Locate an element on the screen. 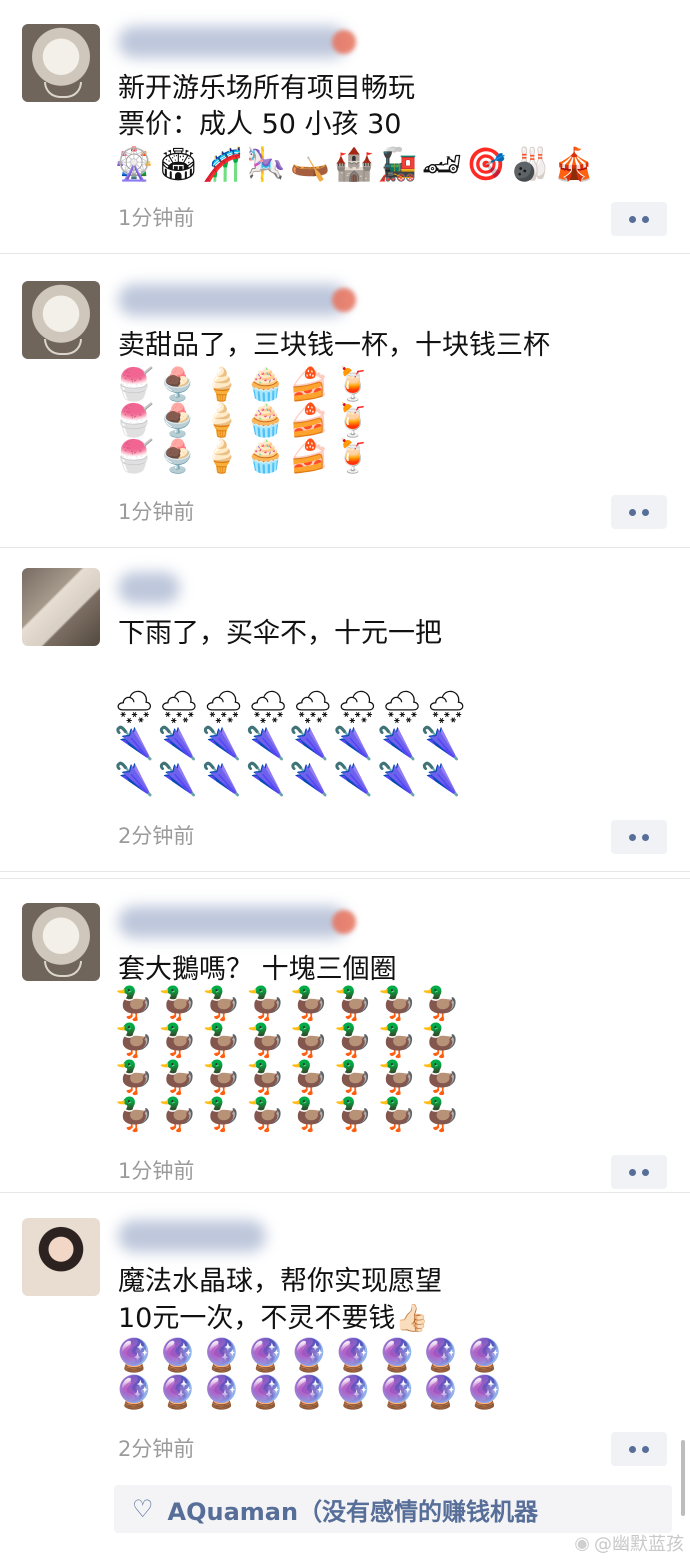 This screenshot has height=1560, width=690. watermark: ◉ @幽默蓝孩 is located at coordinates (629, 1543).